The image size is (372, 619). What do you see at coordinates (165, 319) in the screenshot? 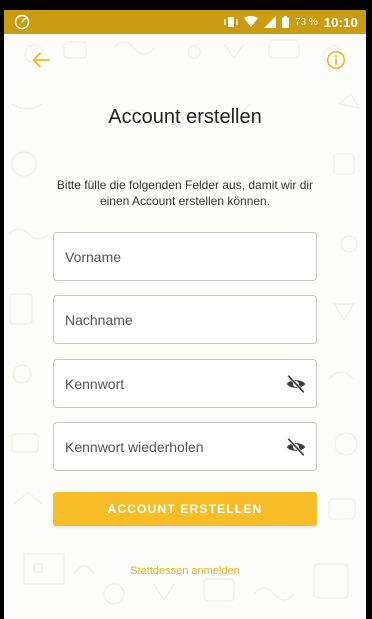
I see `last-name-input` at bounding box center [165, 319].